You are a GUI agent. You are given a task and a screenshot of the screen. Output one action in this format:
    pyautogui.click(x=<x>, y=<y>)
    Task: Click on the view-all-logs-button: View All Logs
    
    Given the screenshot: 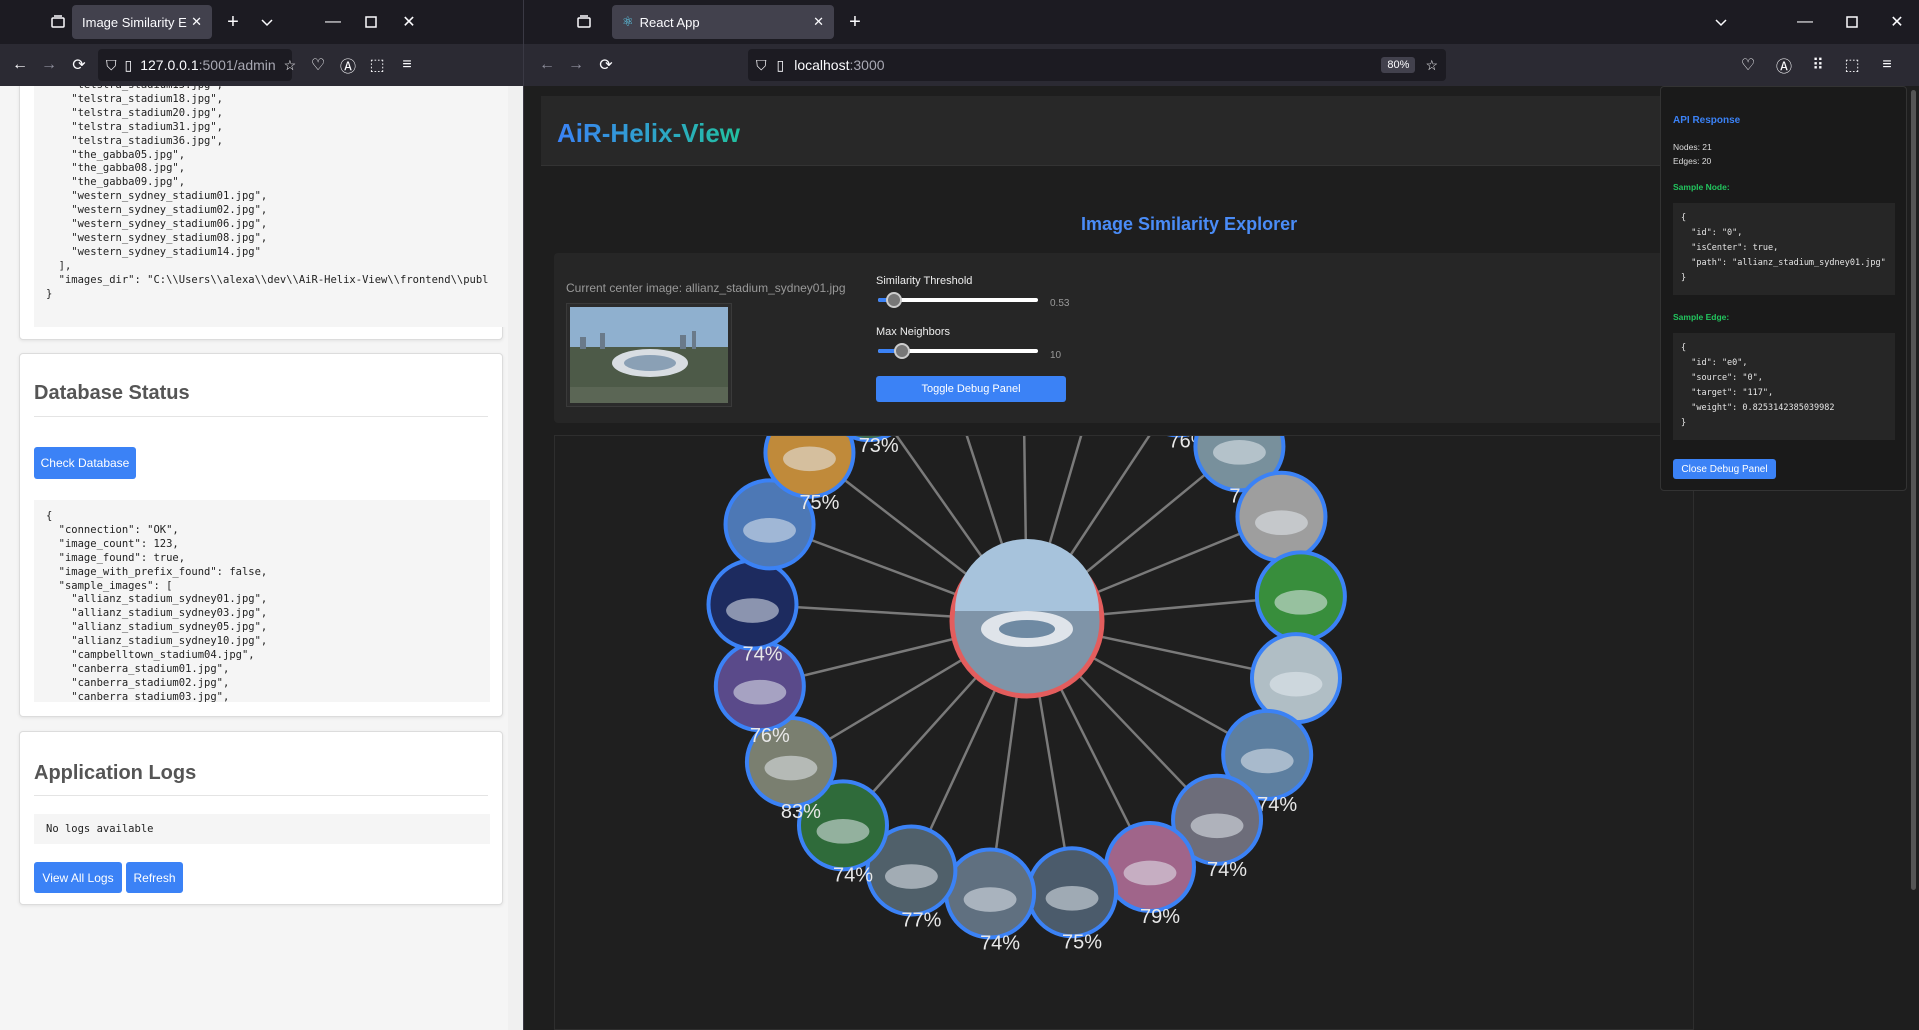 What is the action you would take?
    pyautogui.click(x=78, y=877)
    